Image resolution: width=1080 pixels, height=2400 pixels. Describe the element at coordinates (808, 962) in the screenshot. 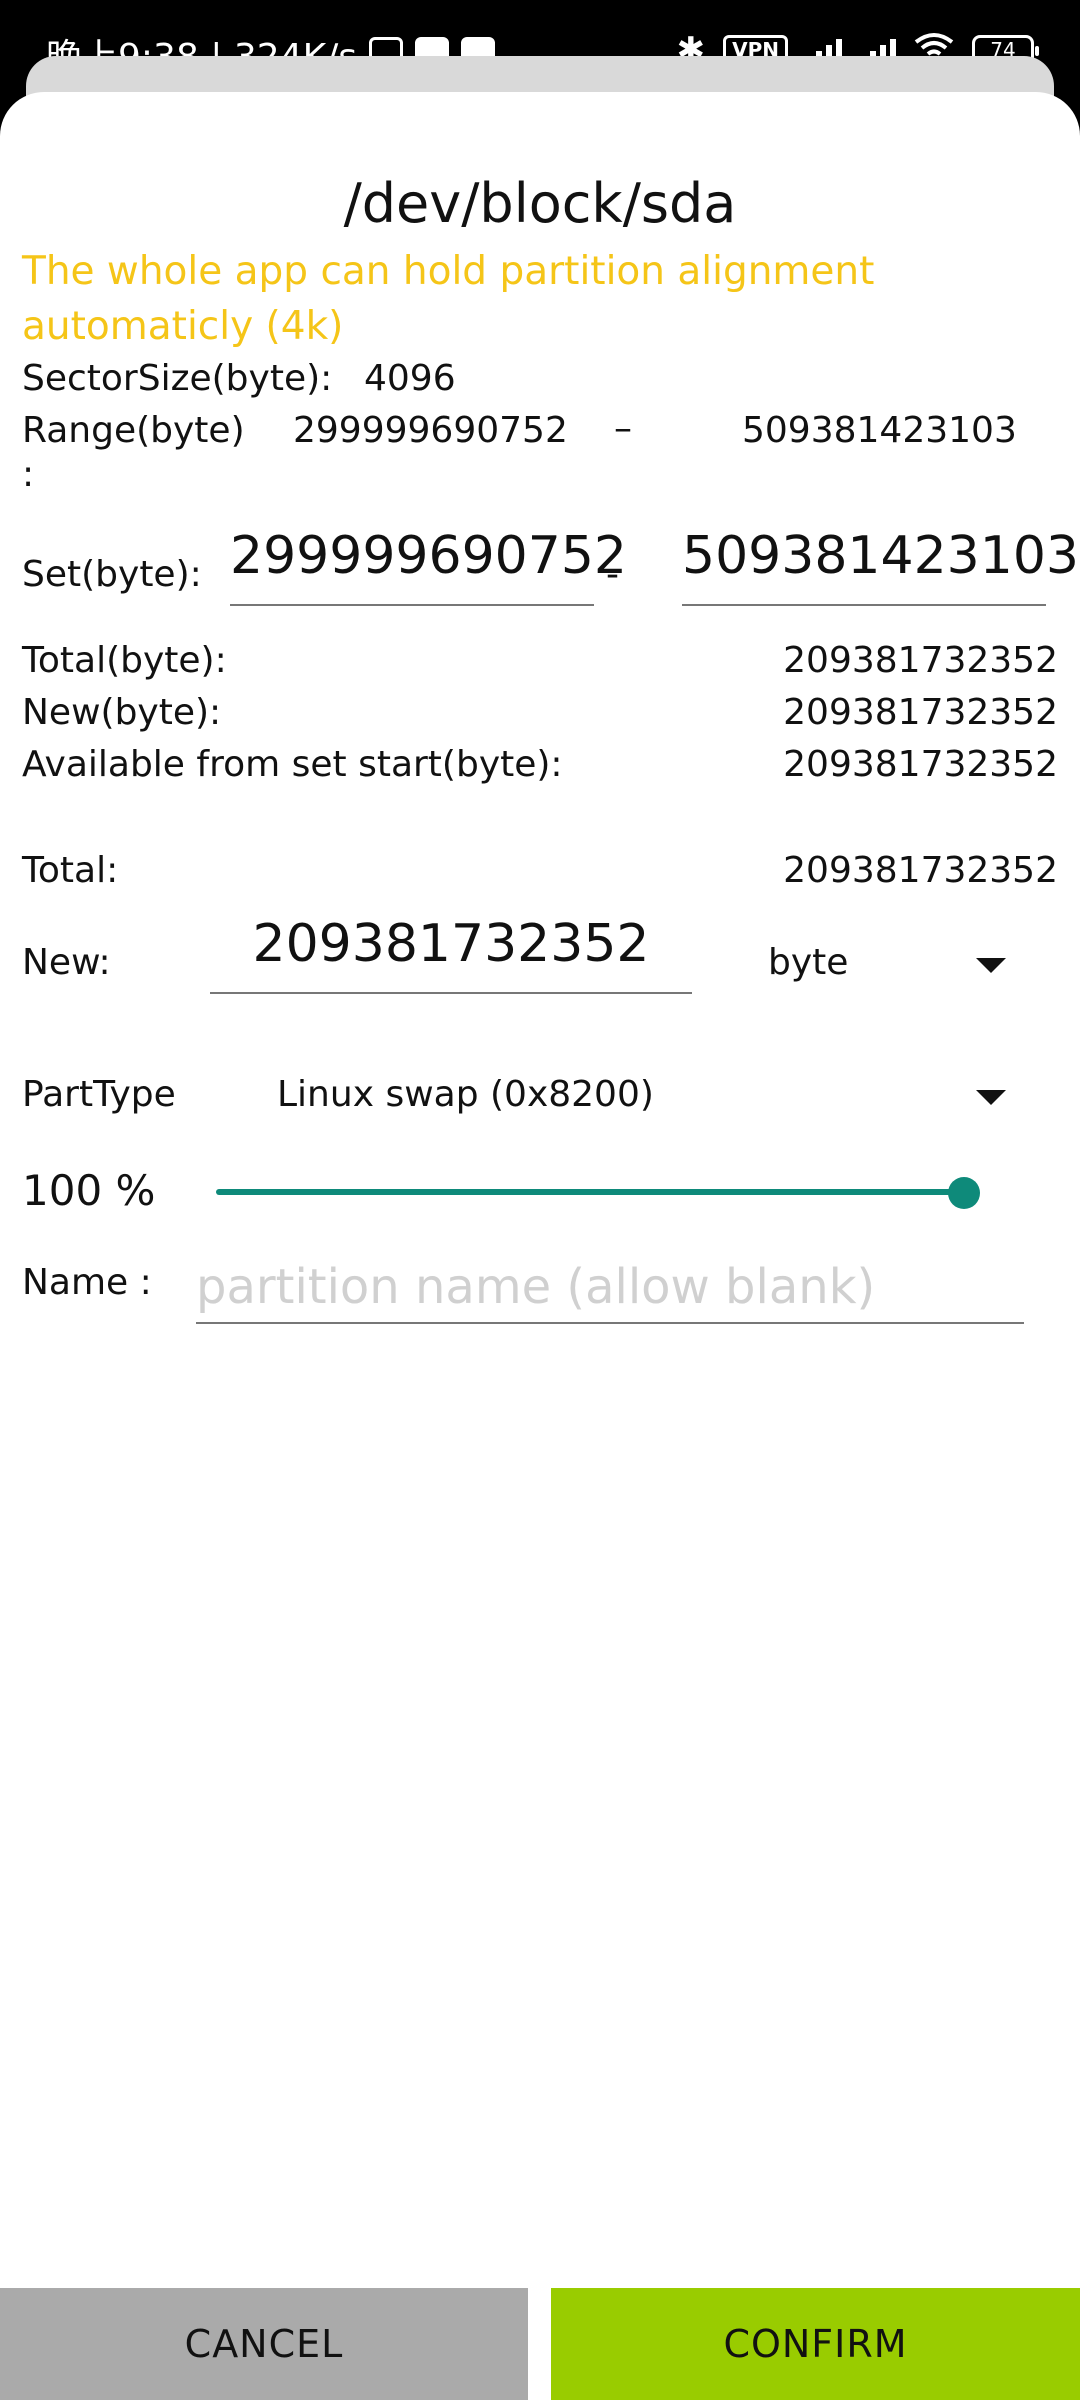

I see `unit-selected: byte` at that location.